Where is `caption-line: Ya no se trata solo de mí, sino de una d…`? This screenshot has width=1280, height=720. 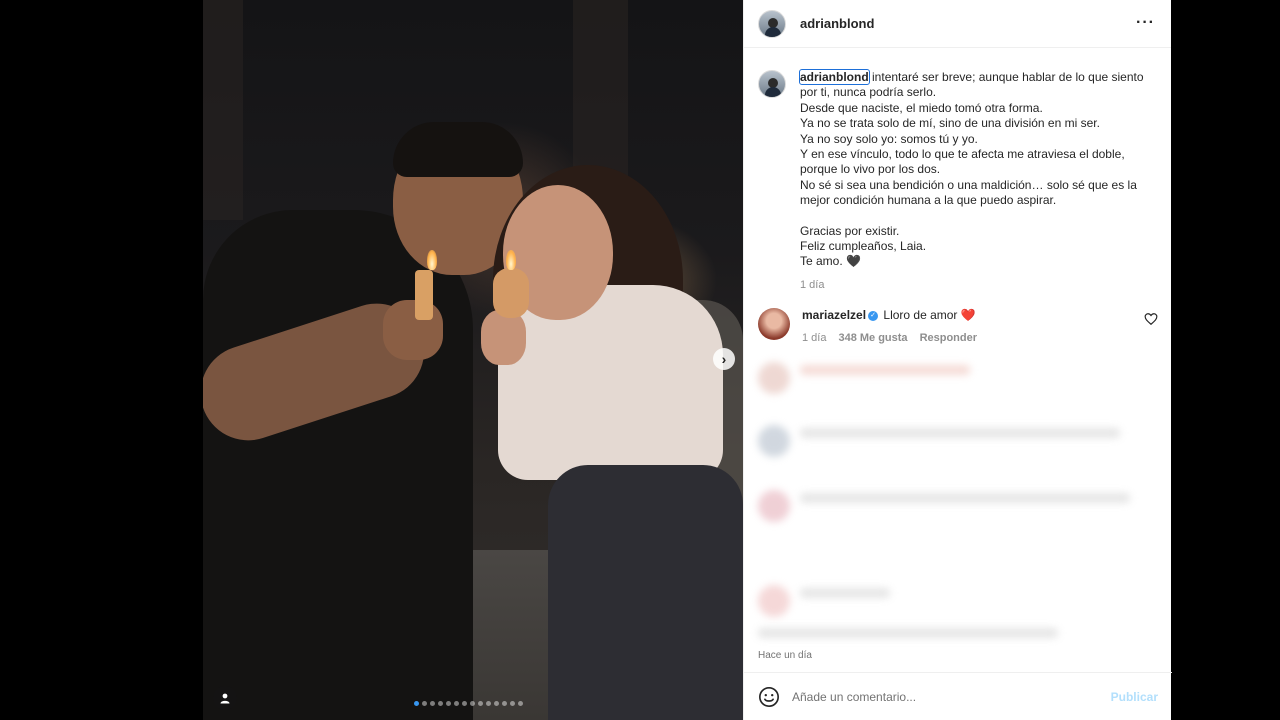 caption-line: Ya no se trata solo de mí, sino de una d… is located at coordinates (950, 123).